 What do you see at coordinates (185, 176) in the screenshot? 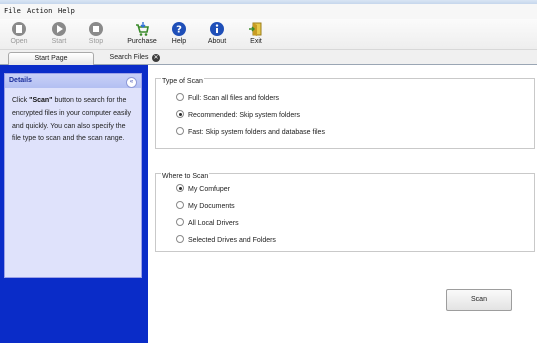
I see `where-to-scan-title: Where to Scan` at bounding box center [185, 176].